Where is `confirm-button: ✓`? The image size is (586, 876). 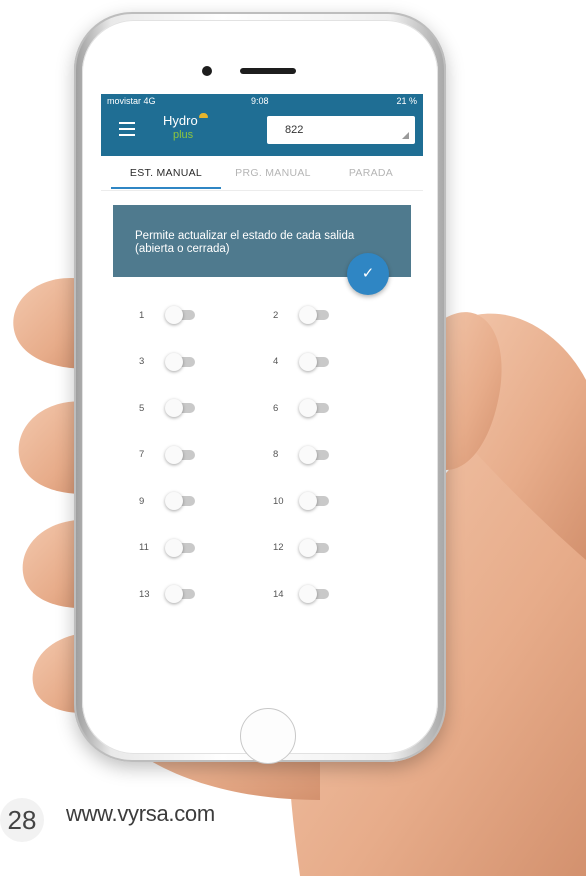
confirm-button: ✓ is located at coordinates (368, 274).